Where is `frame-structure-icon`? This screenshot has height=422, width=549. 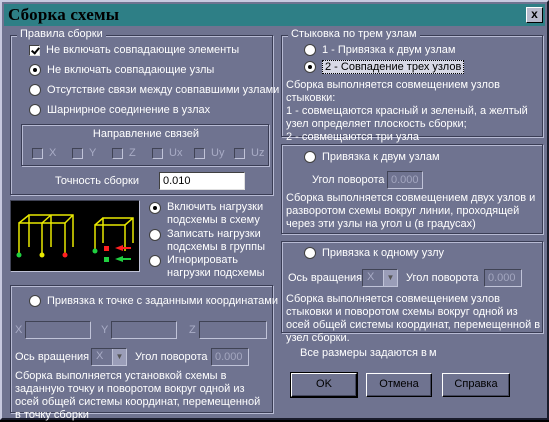
frame-structure-icon is located at coordinates (75, 238).